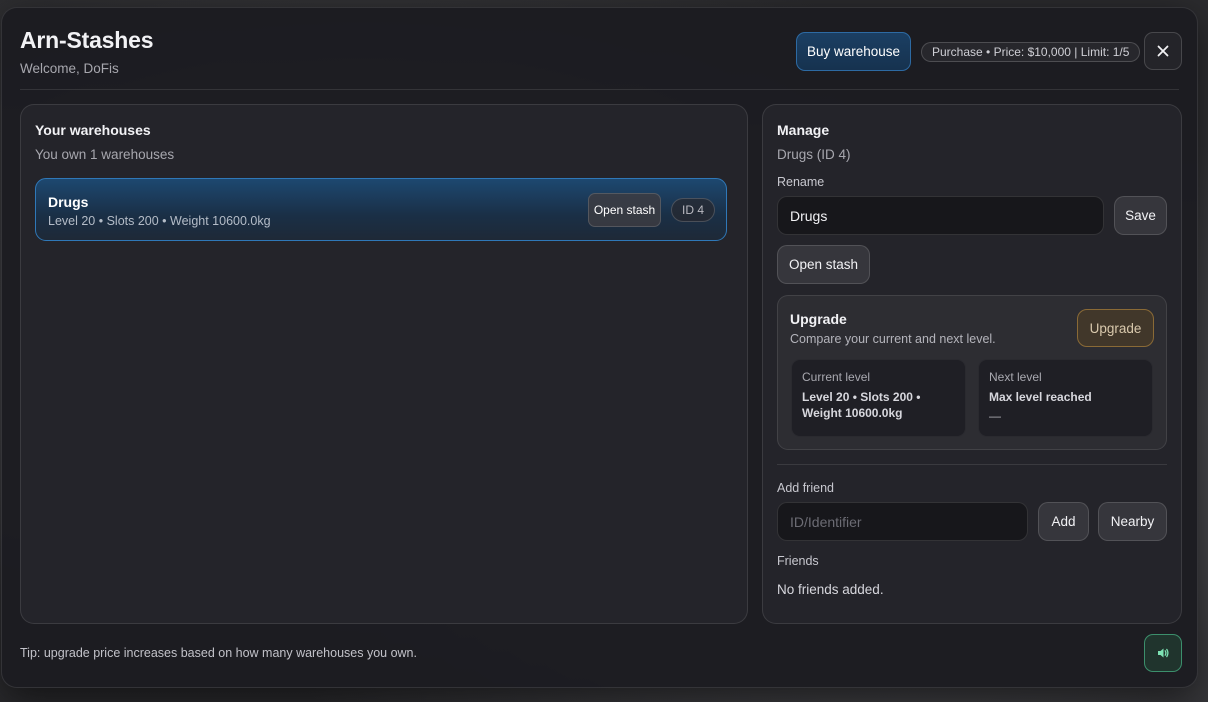  What do you see at coordinates (1115, 328) in the screenshot?
I see `upgrade-button: Upgrade` at bounding box center [1115, 328].